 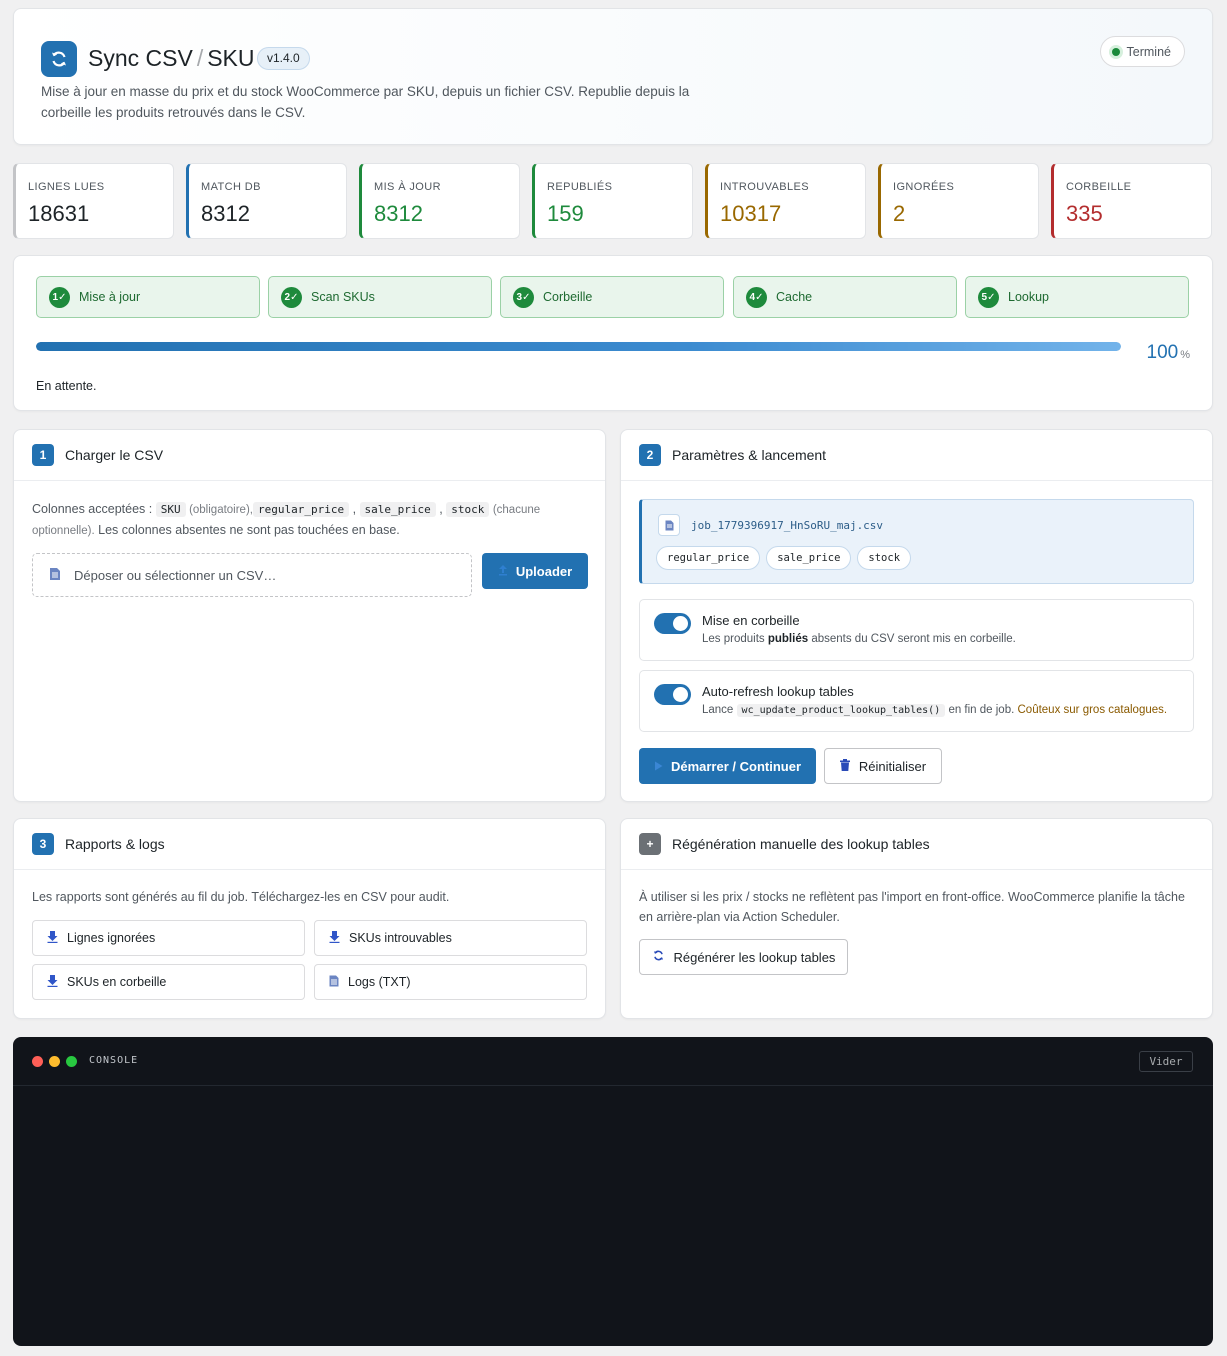 I want to click on console-toolbar: CONSOLE Vider, so click(x=613, y=1061).